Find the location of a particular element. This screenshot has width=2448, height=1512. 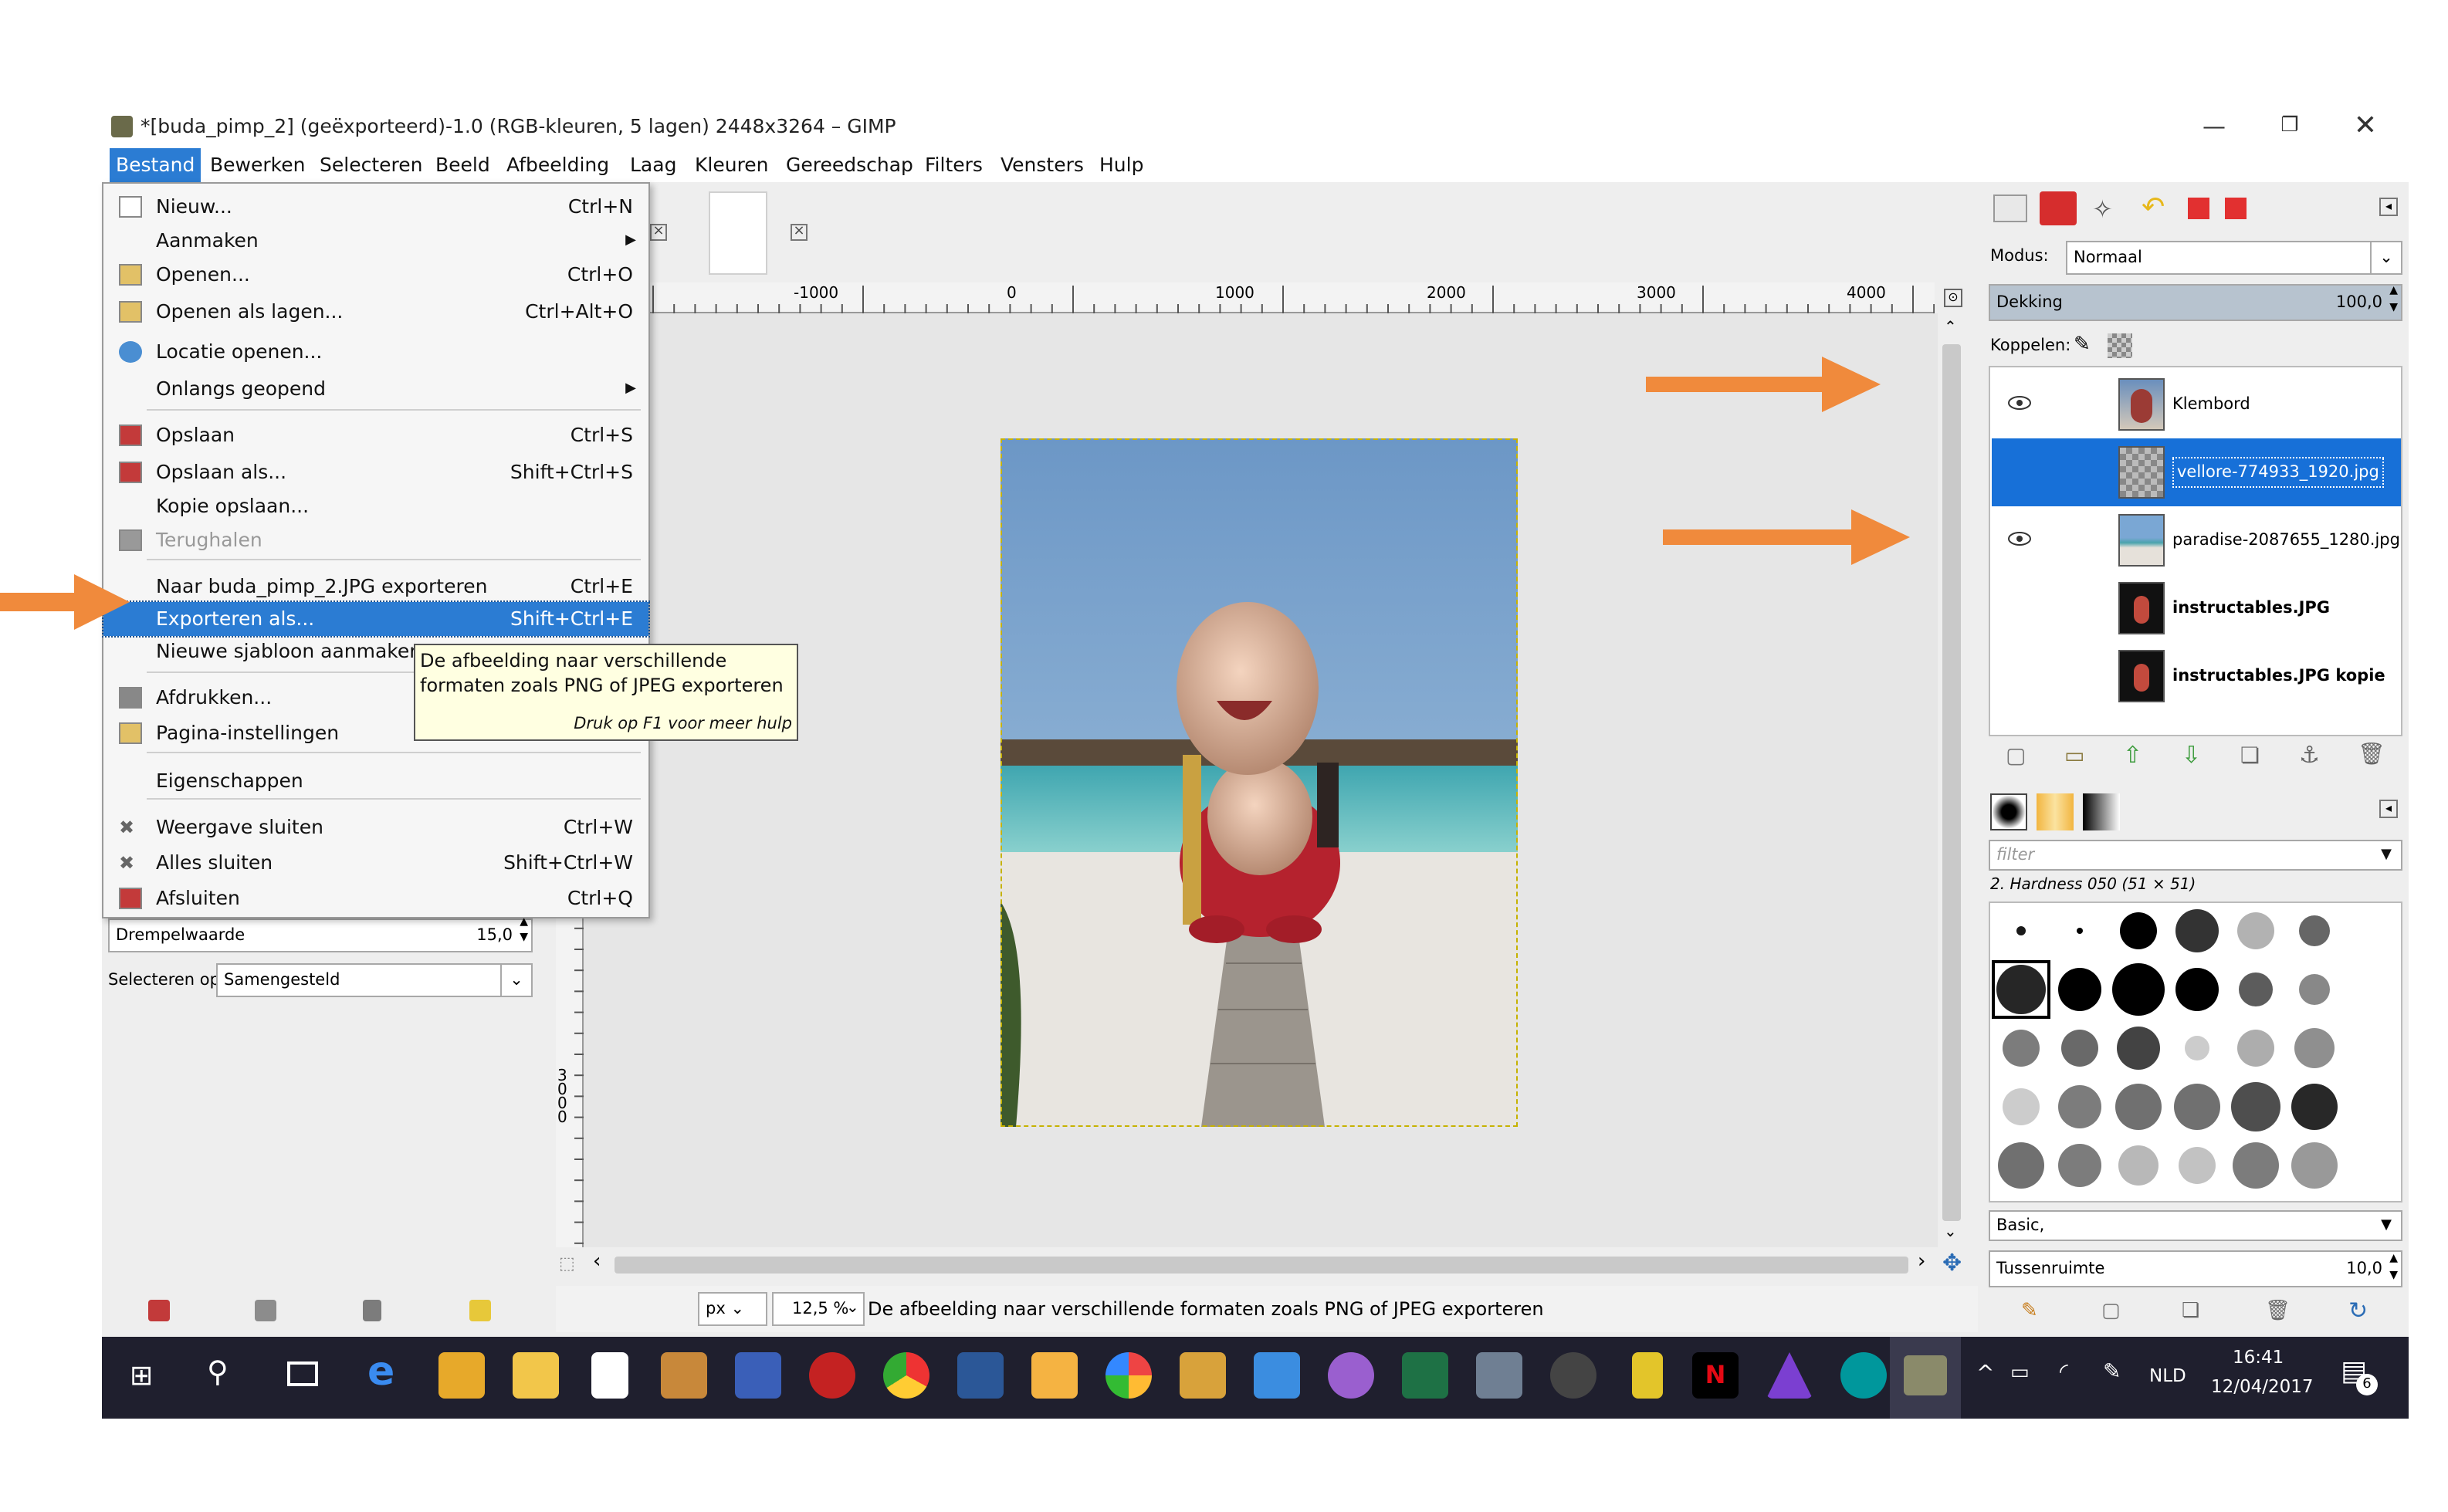

menu-item-exporteren-als: Exporteren als... Shift+Ctrl+E is located at coordinates (376, 619).